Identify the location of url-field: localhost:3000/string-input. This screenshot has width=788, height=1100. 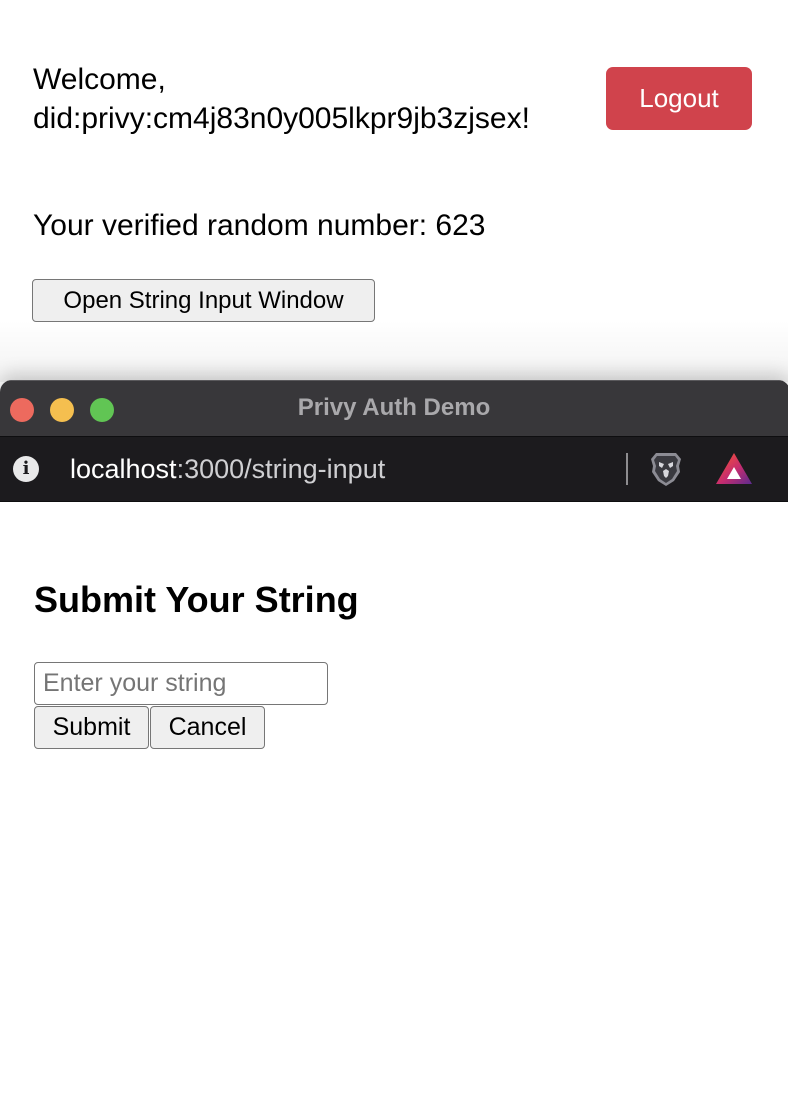
(227, 469).